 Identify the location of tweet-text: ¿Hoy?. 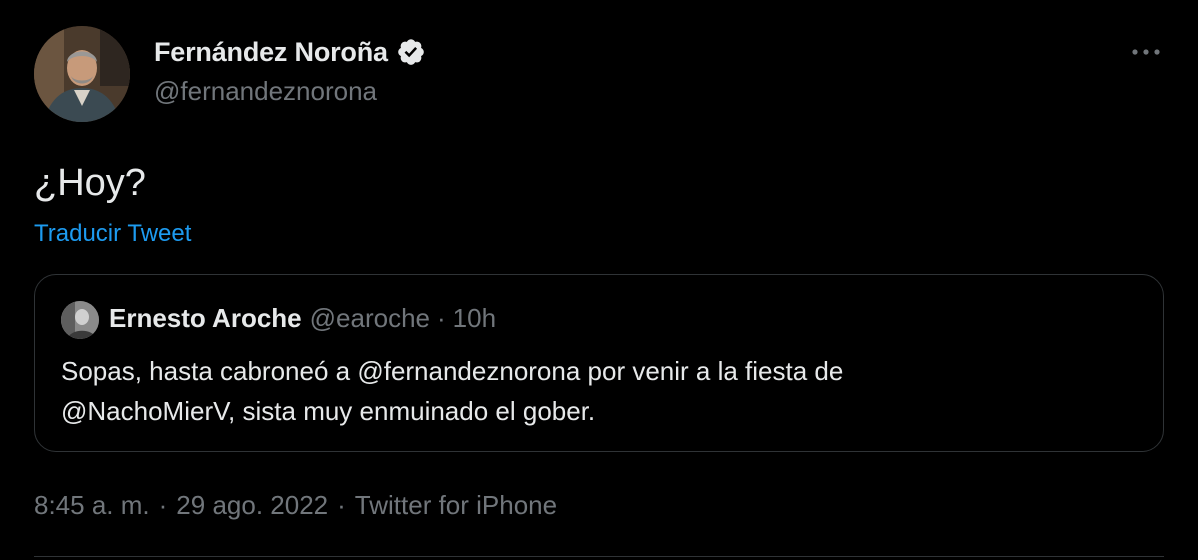
(90, 183).